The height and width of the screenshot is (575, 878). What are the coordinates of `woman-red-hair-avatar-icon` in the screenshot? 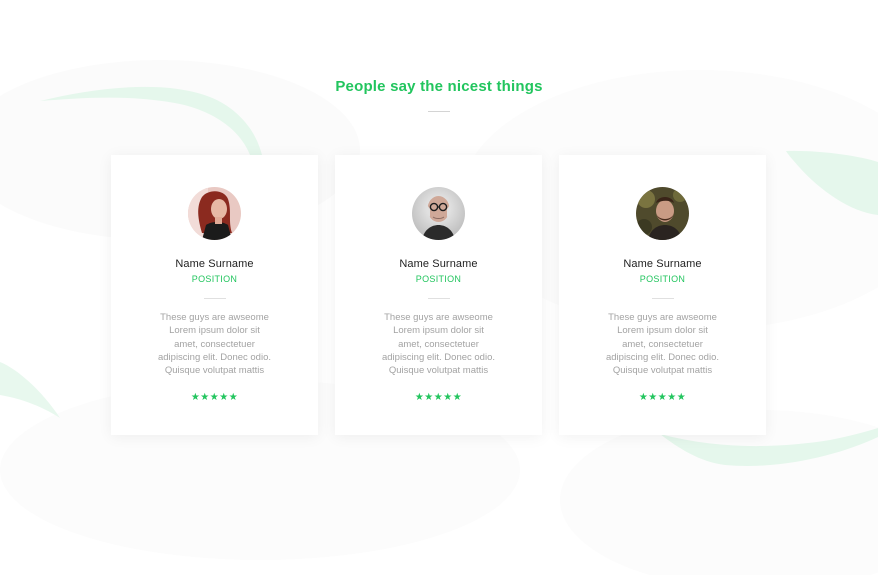 It's located at (214, 213).